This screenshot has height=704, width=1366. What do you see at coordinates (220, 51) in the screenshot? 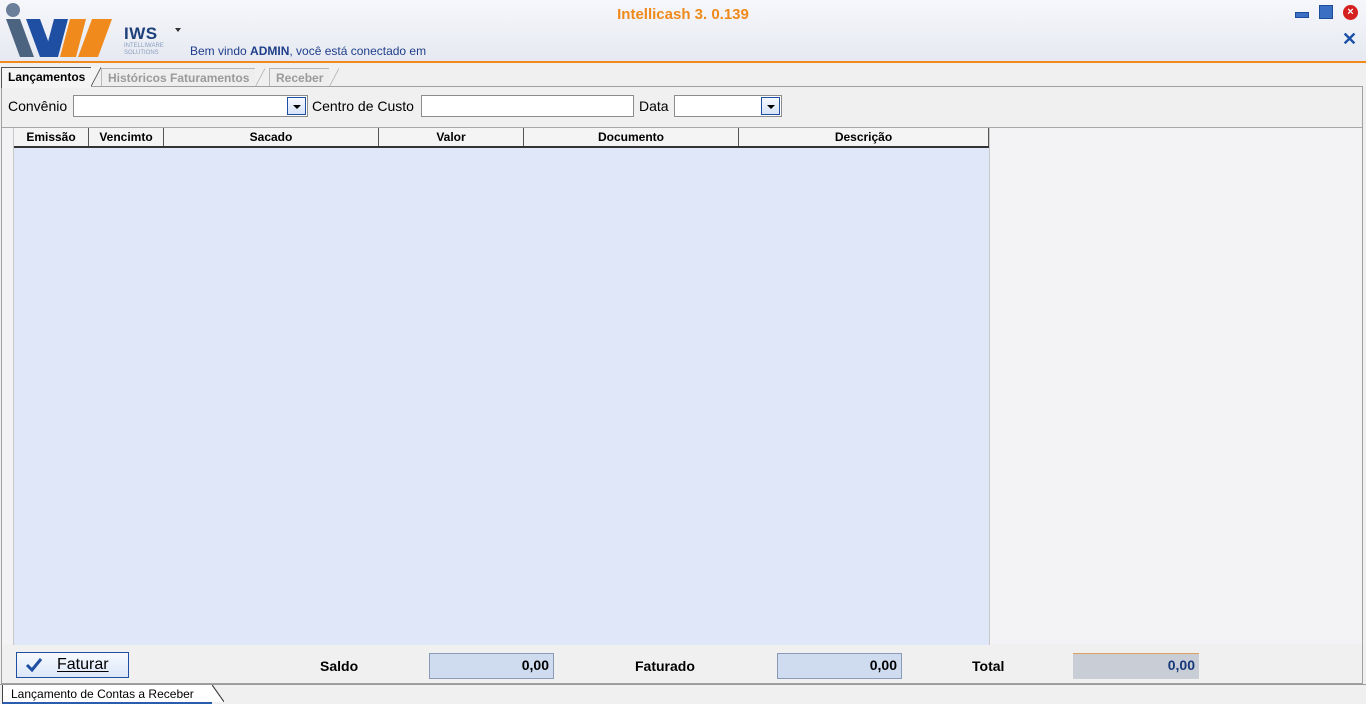
I see `welcome-prefix: Bem vindo` at bounding box center [220, 51].